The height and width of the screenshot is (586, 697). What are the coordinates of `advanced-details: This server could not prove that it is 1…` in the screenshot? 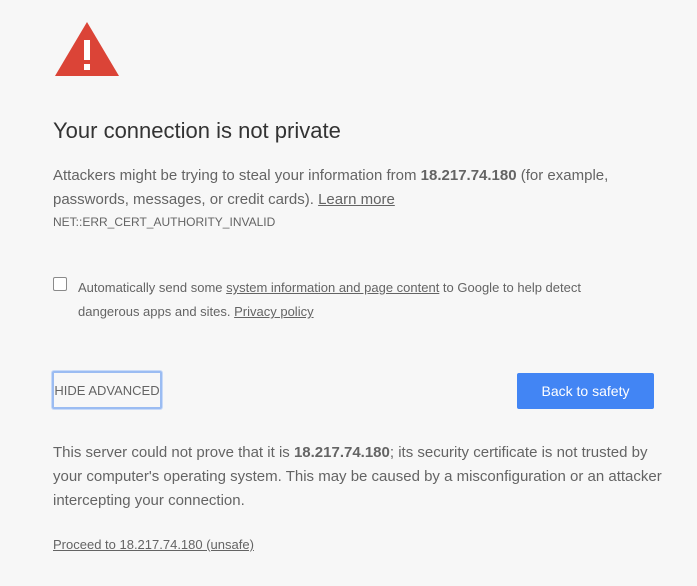 It's located at (358, 477).